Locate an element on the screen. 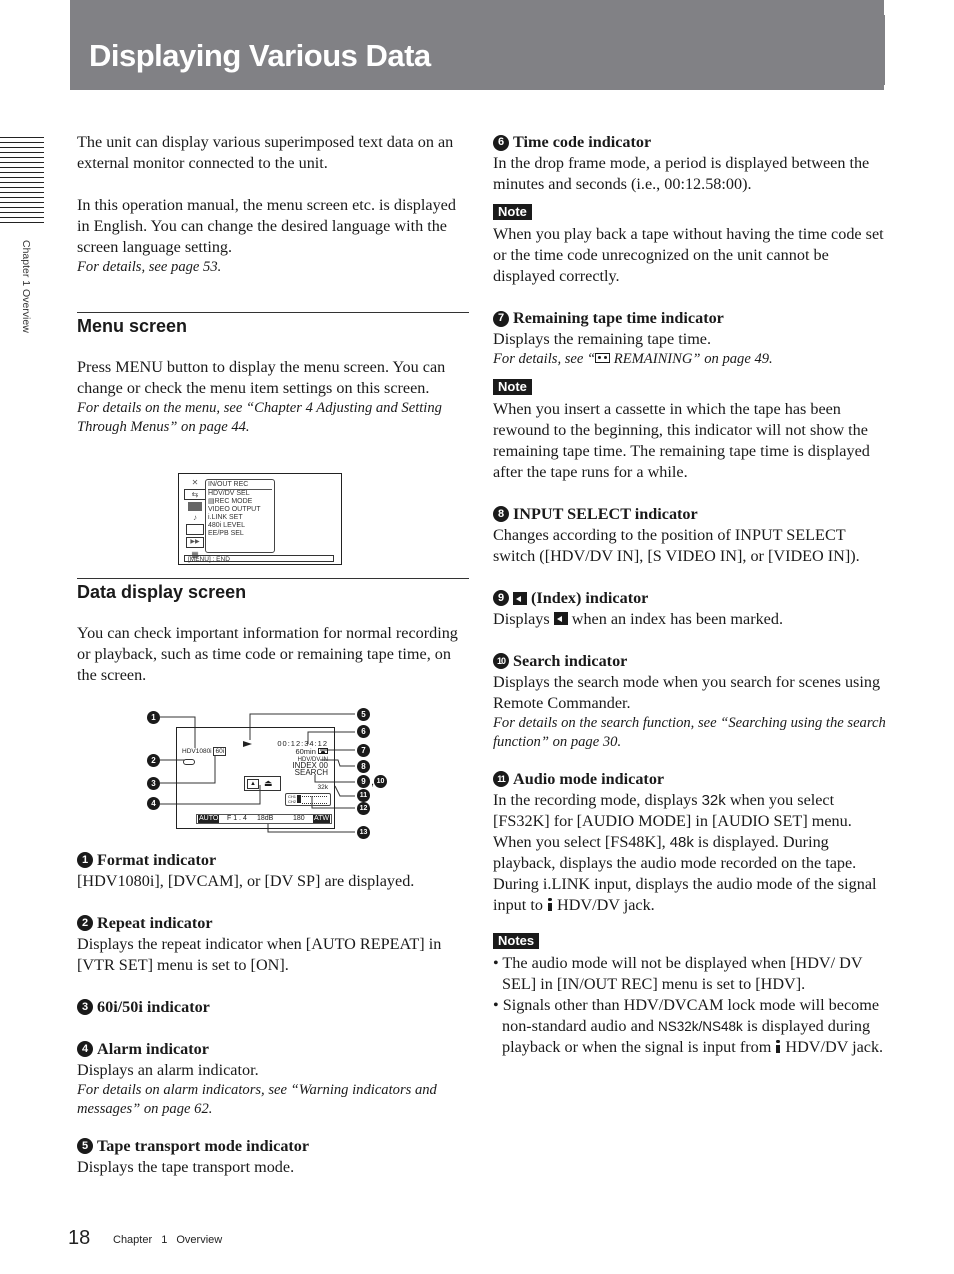 Image resolution: width=954 pixels, height=1274 pixels. format-readout: HDV1080i 60i is located at coordinates (204, 751).